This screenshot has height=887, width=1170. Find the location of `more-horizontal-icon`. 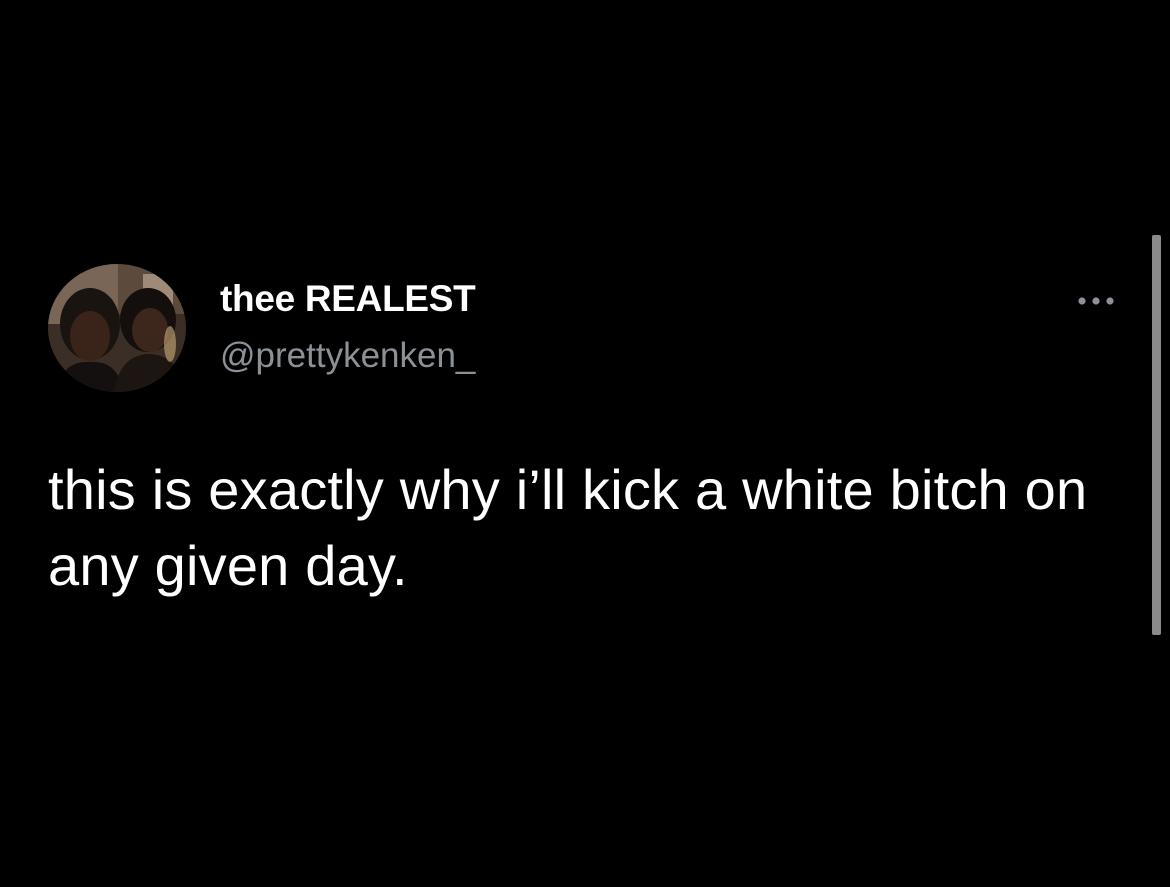

more-horizontal-icon is located at coordinates (1098, 300).